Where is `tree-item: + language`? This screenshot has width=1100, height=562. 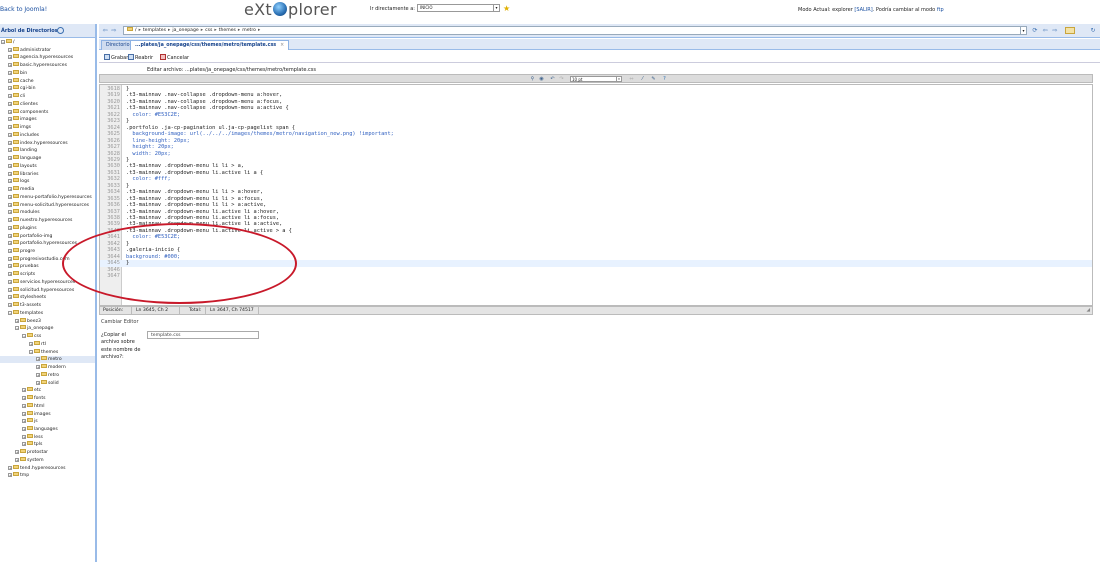
tree-item: + language is located at coordinates (24, 158).